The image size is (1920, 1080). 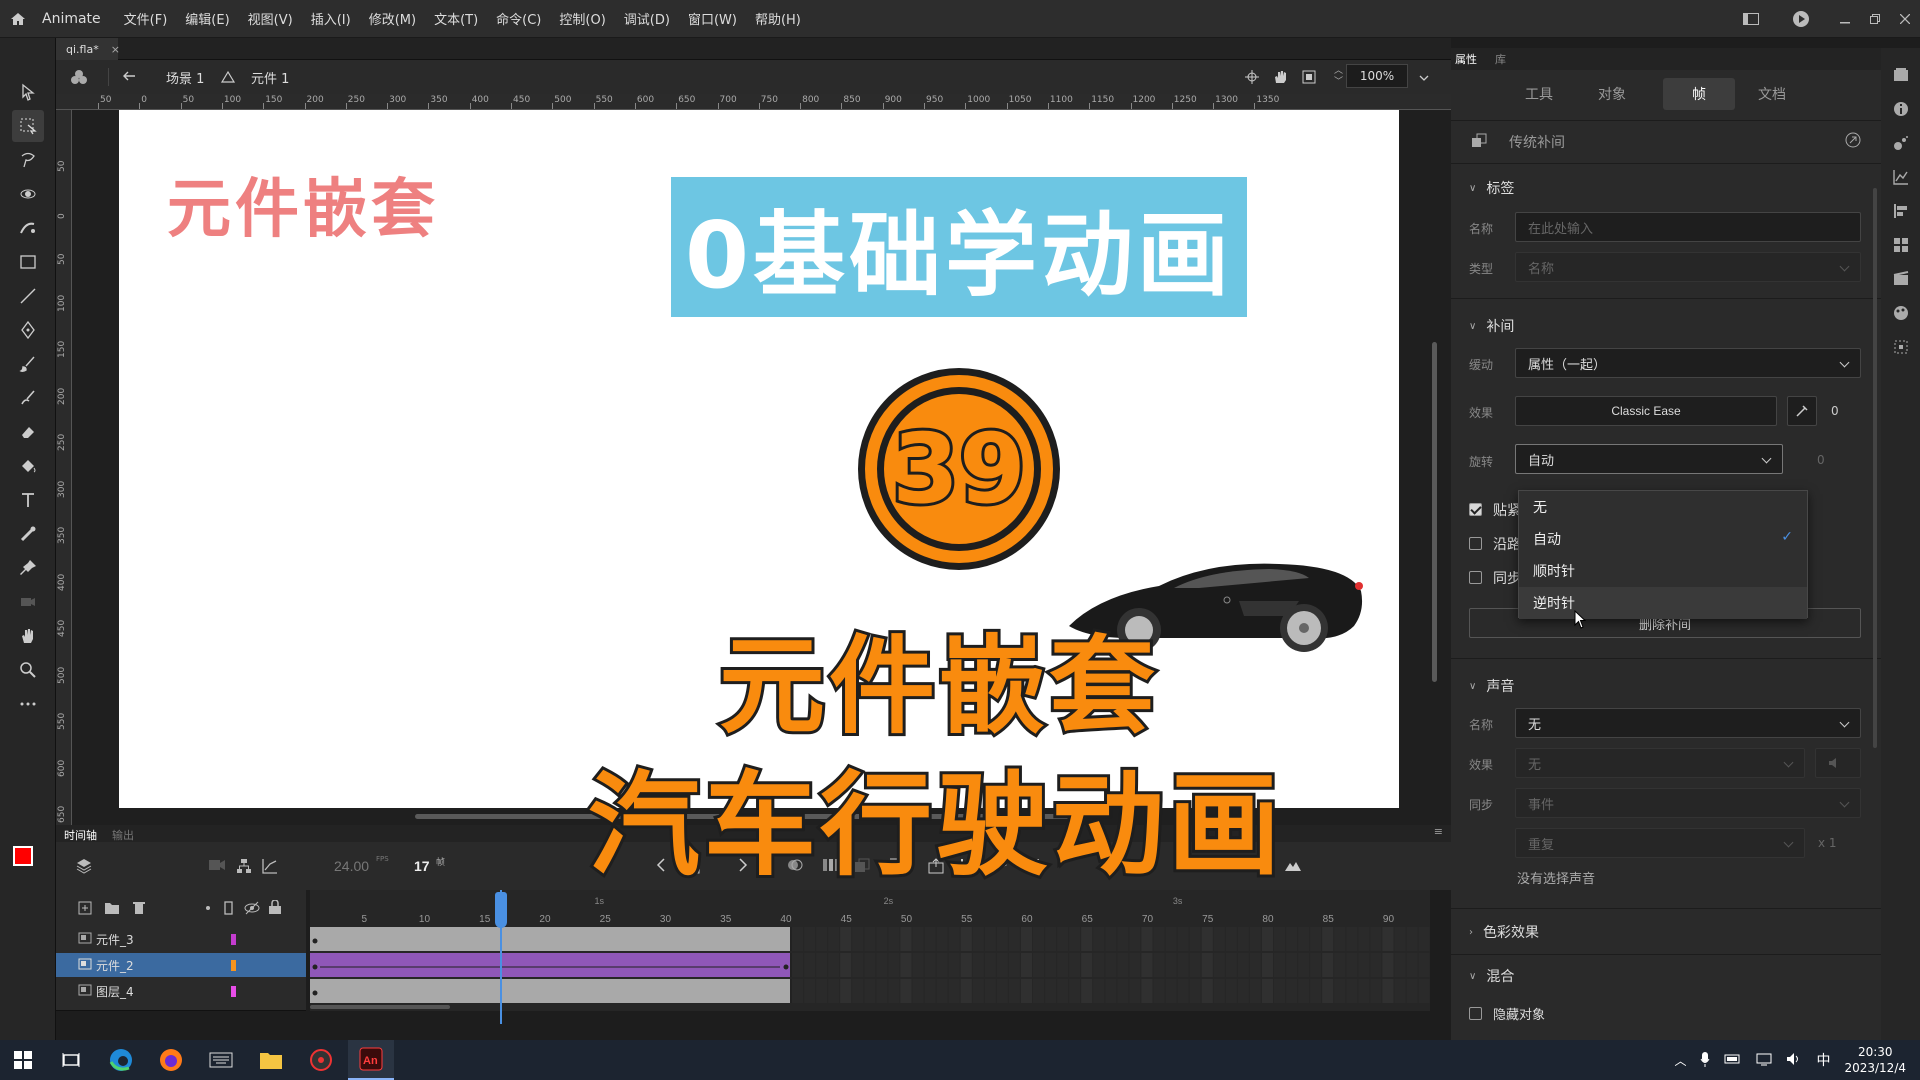 I want to click on new-folder-icon, so click(x=112, y=910).